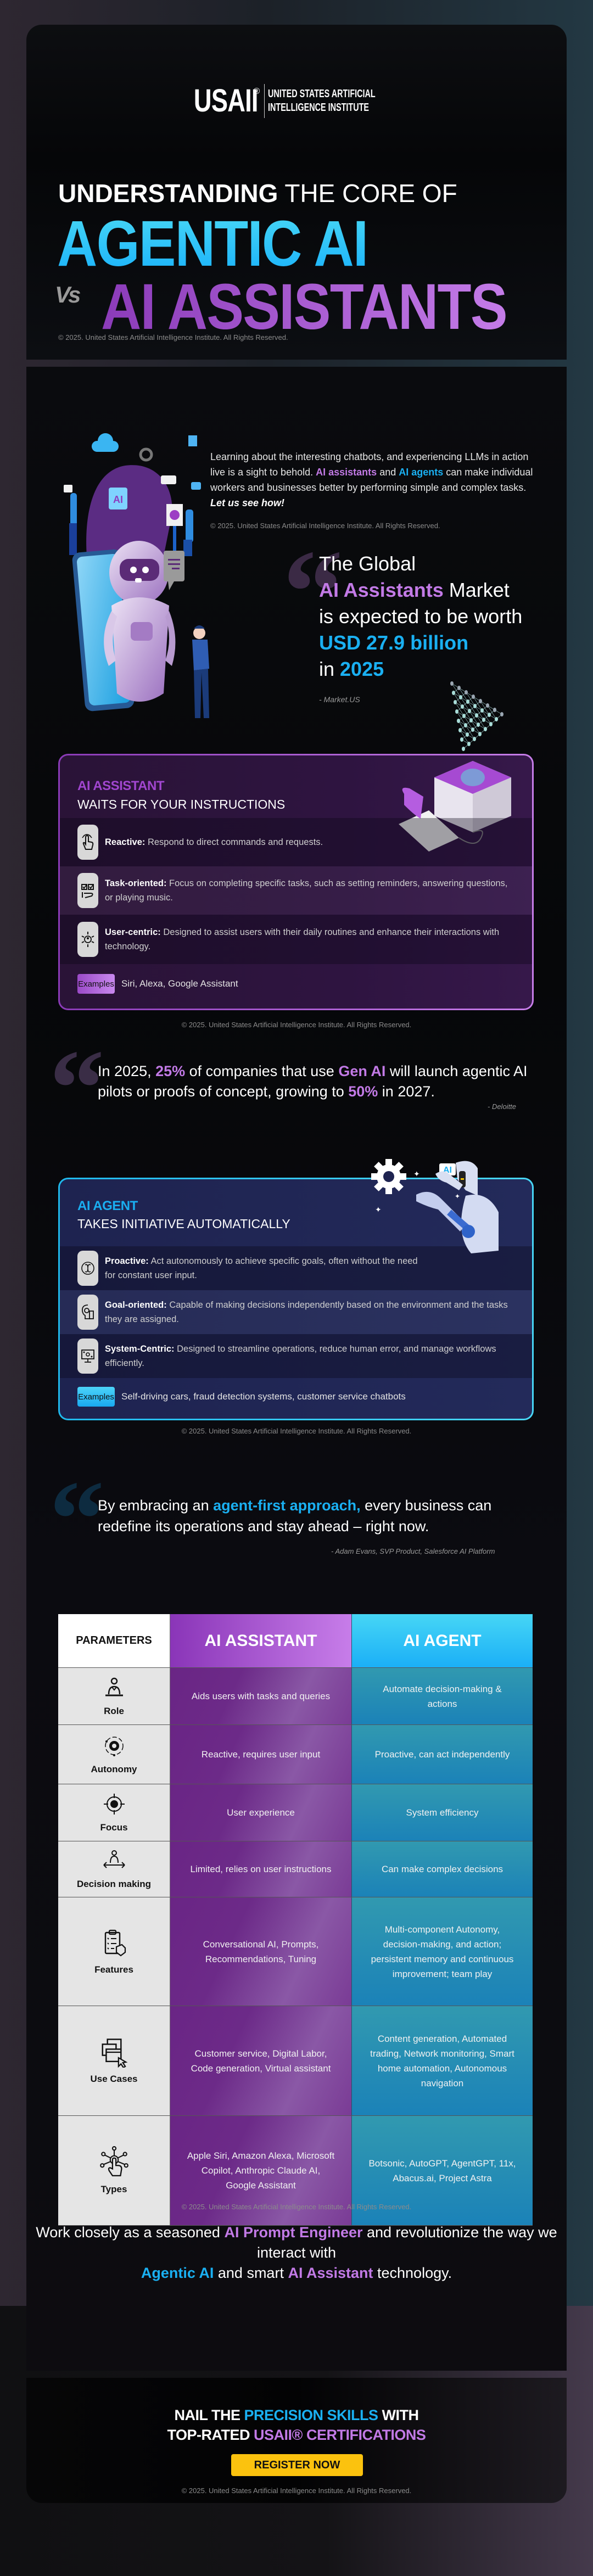 The width and height of the screenshot is (593, 2576). Describe the element at coordinates (442, 1813) in the screenshot. I see `agent-cell: System efficiency` at that location.